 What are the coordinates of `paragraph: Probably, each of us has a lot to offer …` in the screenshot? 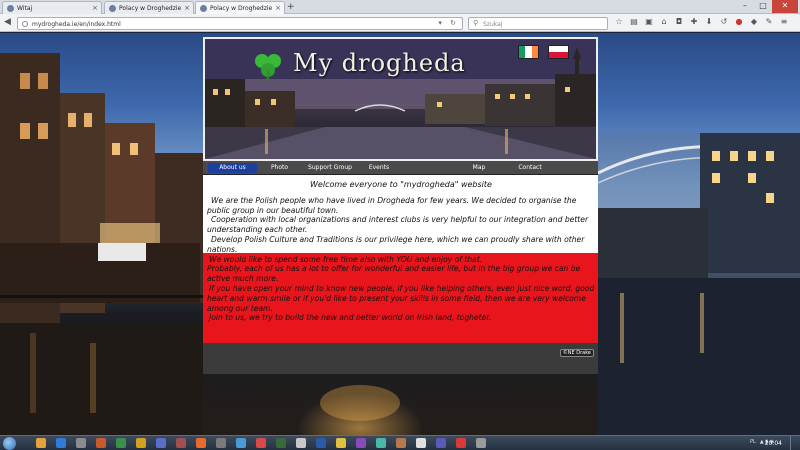 It's located at (394, 274).